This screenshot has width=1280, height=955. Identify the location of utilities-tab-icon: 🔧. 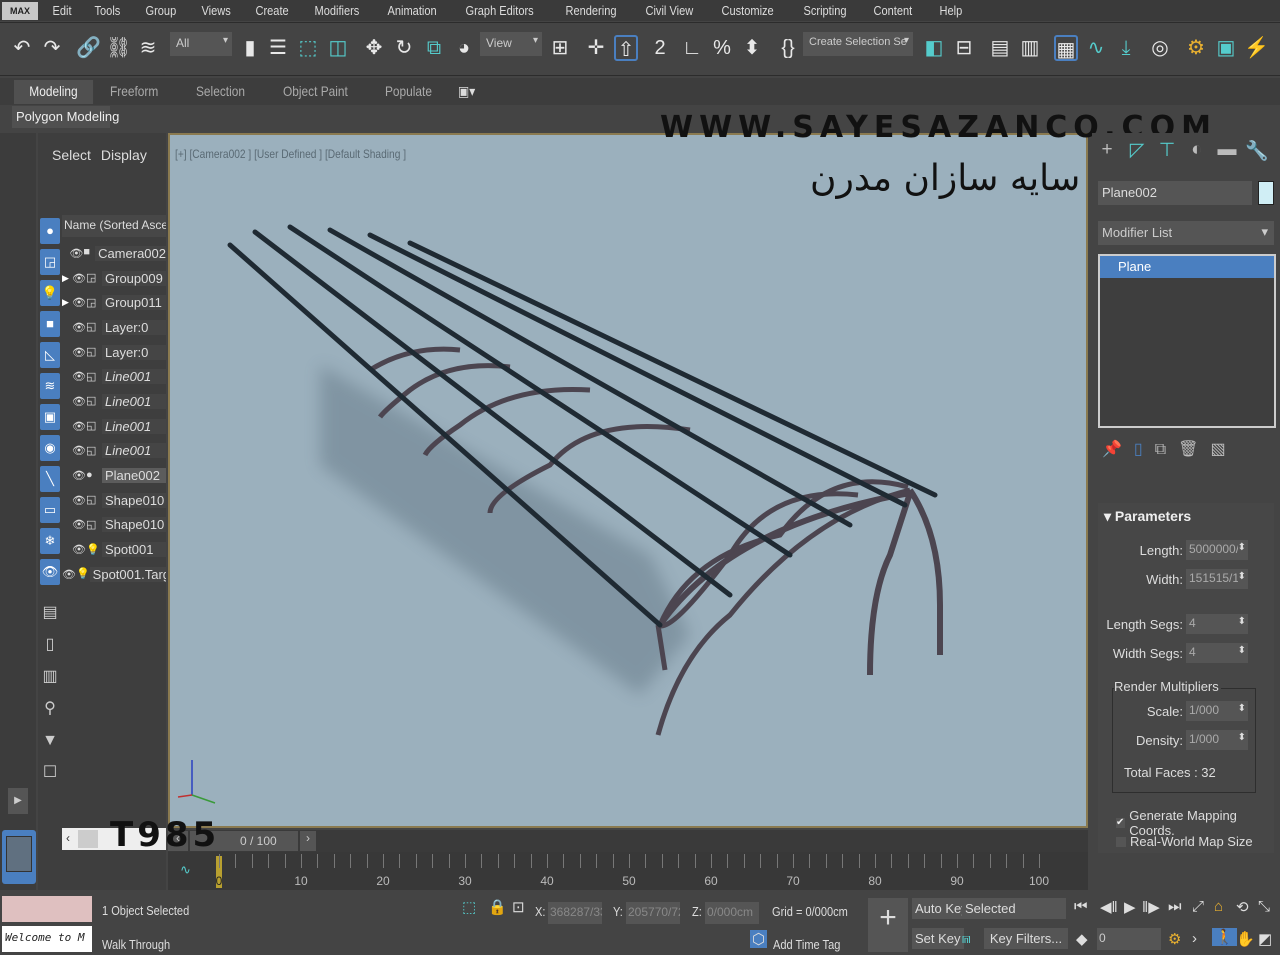
(1257, 152).